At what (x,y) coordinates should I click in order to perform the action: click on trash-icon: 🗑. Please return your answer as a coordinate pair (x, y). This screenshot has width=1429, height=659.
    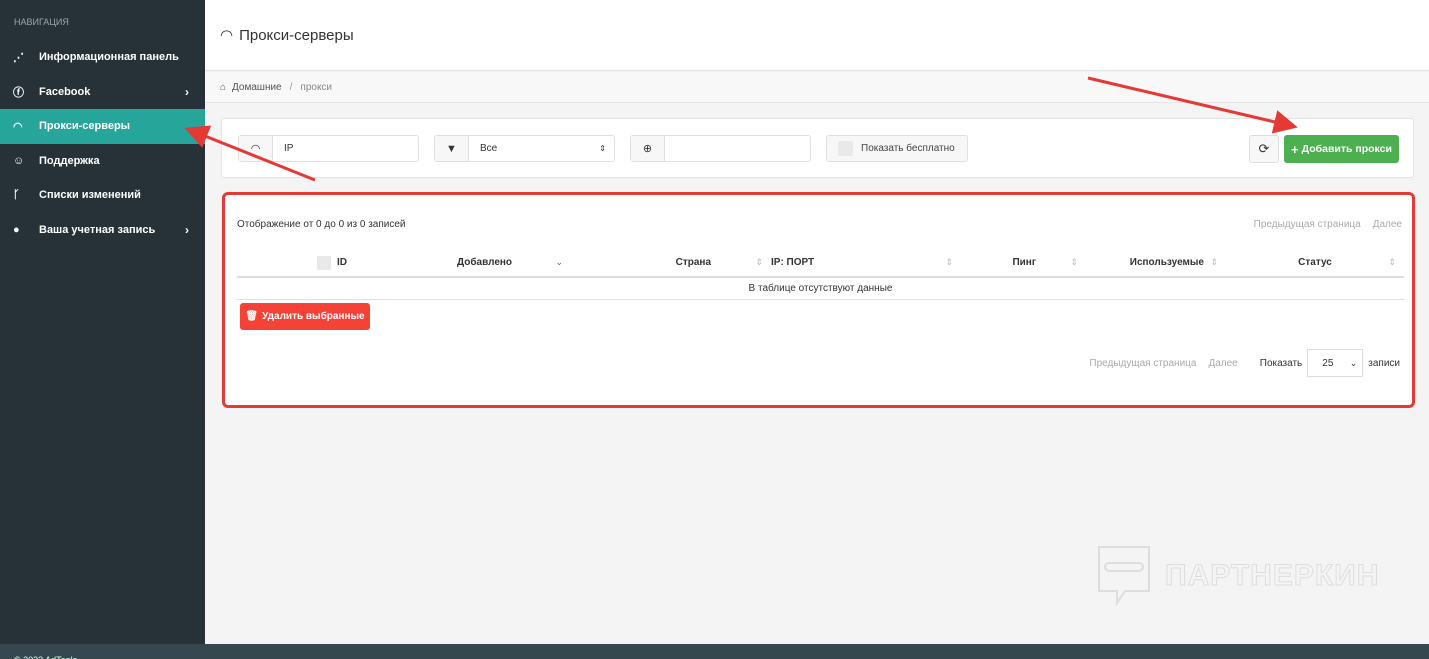
    Looking at the image, I should click on (252, 316).